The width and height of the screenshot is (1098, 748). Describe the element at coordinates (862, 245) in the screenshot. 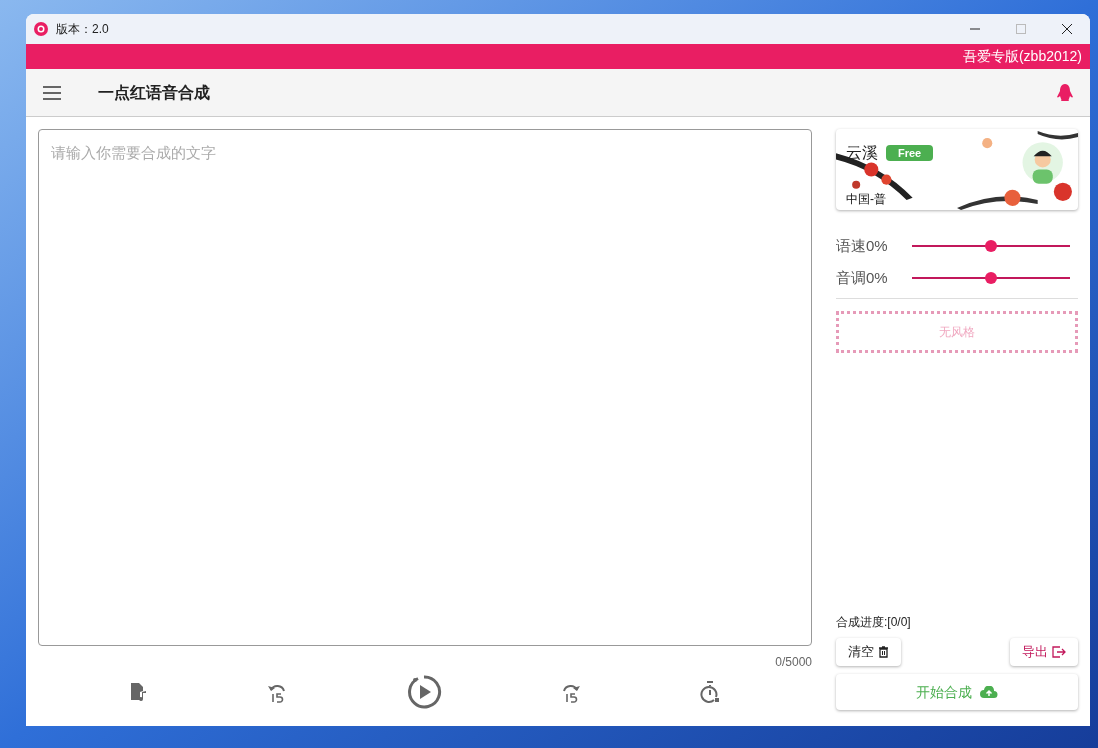

I see `slider-label: 语速0%` at that location.